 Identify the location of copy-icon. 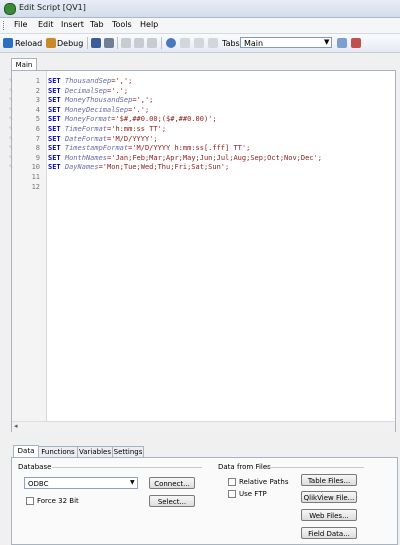
(139, 43).